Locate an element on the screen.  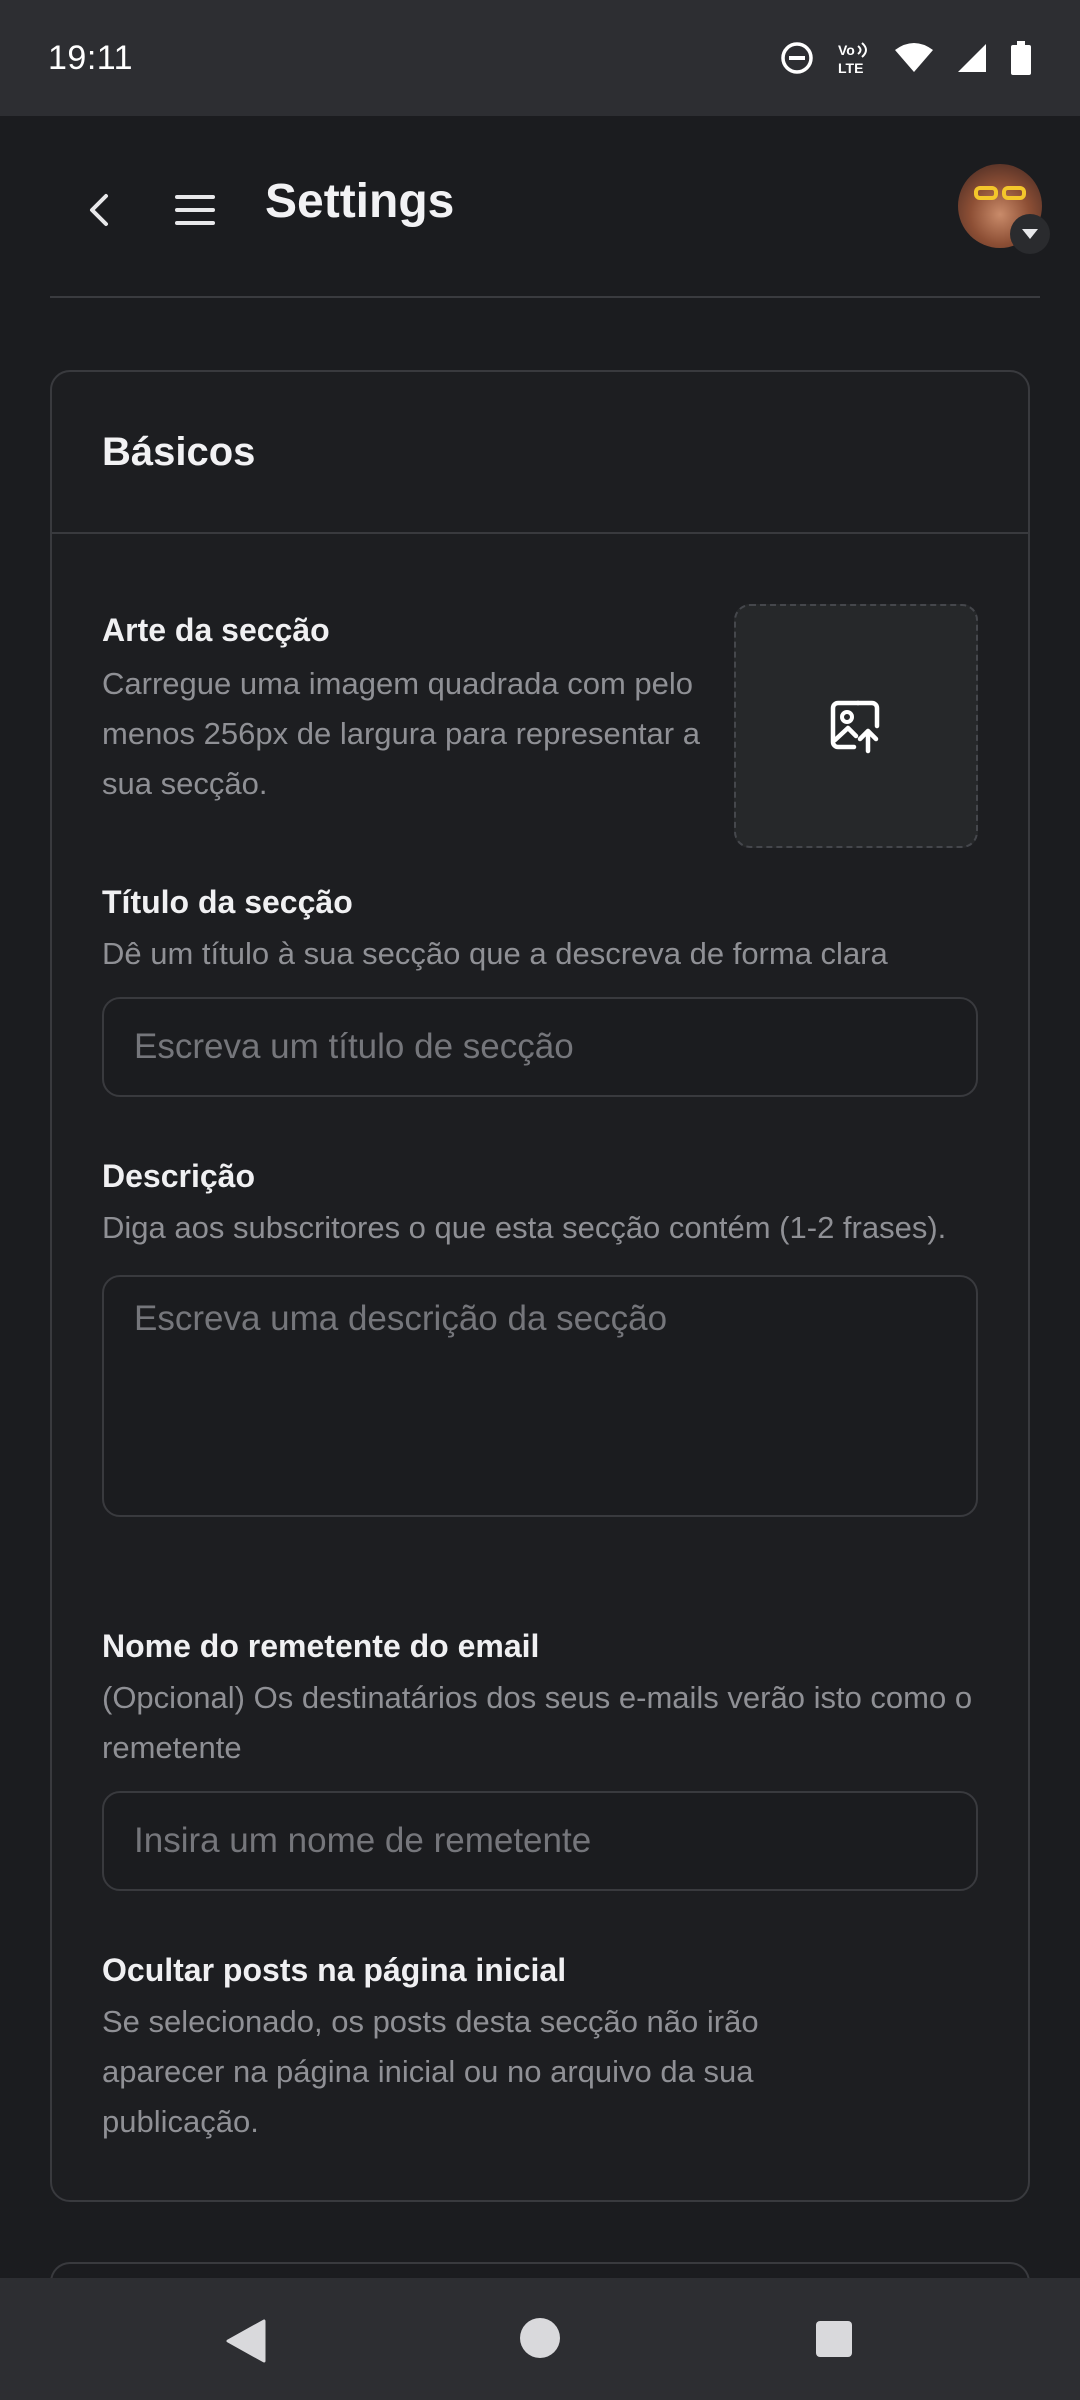
section-title-input is located at coordinates (540, 1047).